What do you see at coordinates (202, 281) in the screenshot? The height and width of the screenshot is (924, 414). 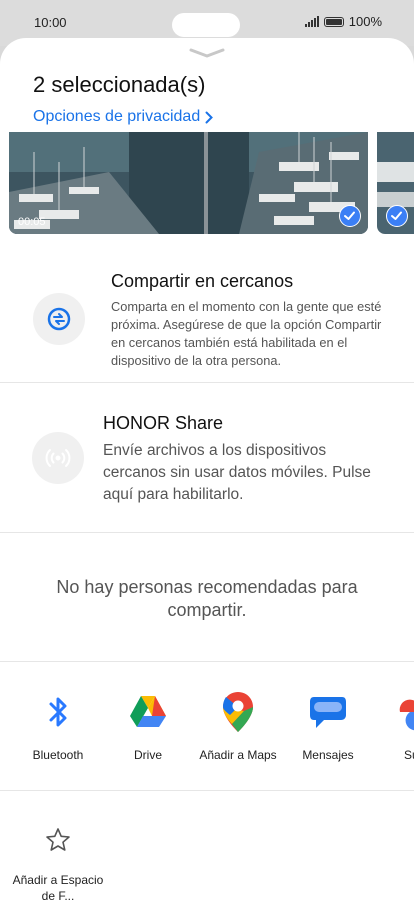 I see `nearby-share-title: Compartir en cercanos` at bounding box center [202, 281].